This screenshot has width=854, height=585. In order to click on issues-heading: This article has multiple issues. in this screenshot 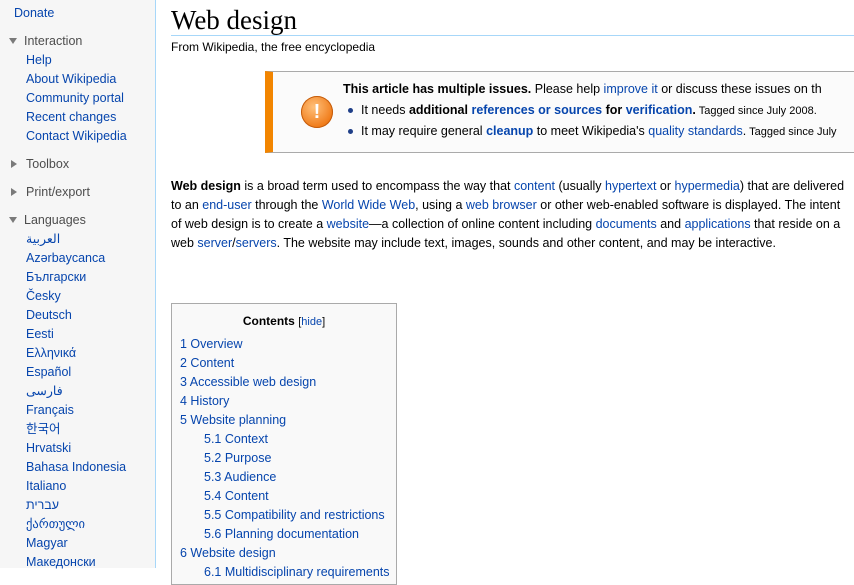, I will do `click(437, 89)`.